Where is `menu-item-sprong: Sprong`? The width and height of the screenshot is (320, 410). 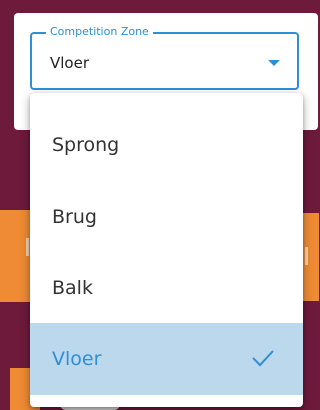 menu-item-sprong: Sprong is located at coordinates (166, 145).